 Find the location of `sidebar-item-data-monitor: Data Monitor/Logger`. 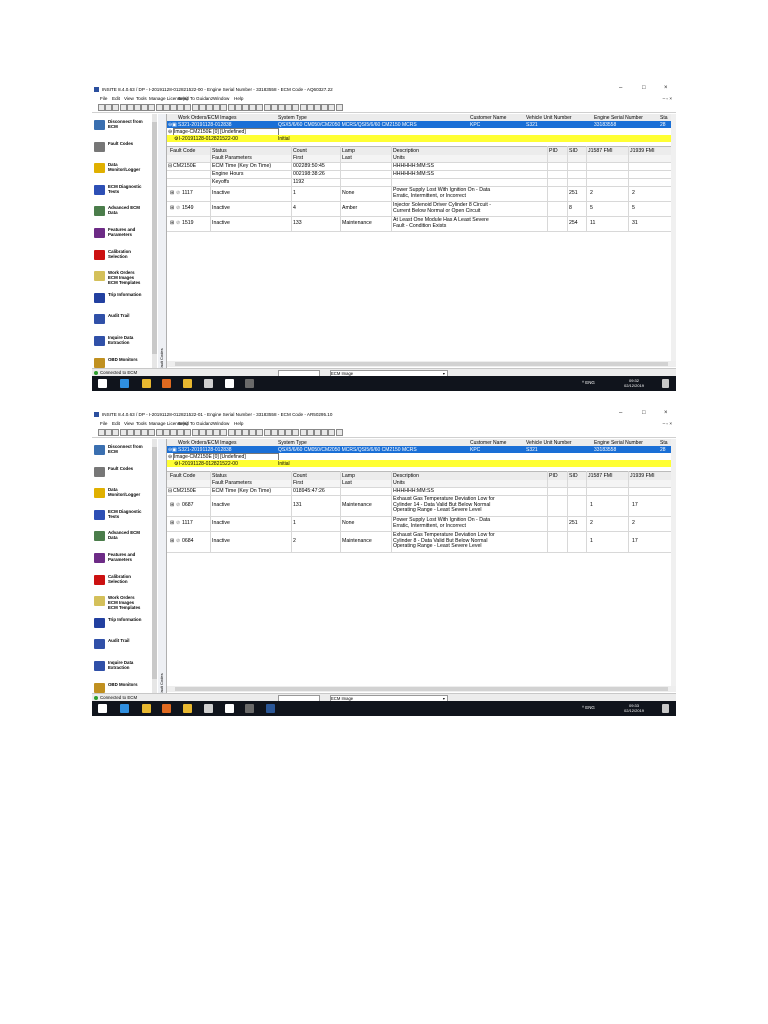

sidebar-item-data-monitor: Data Monitor/Logger is located at coordinates (123, 170).